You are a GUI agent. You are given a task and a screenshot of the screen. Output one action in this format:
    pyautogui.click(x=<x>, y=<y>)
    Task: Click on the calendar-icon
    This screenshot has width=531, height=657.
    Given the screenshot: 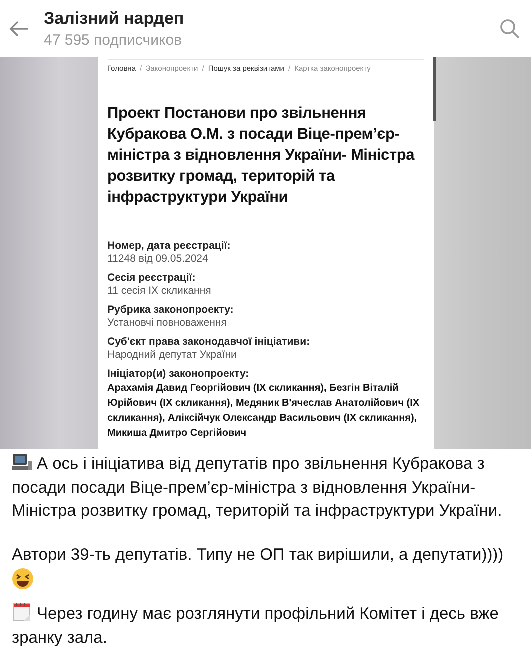 What is the action you would take?
    pyautogui.click(x=22, y=612)
    